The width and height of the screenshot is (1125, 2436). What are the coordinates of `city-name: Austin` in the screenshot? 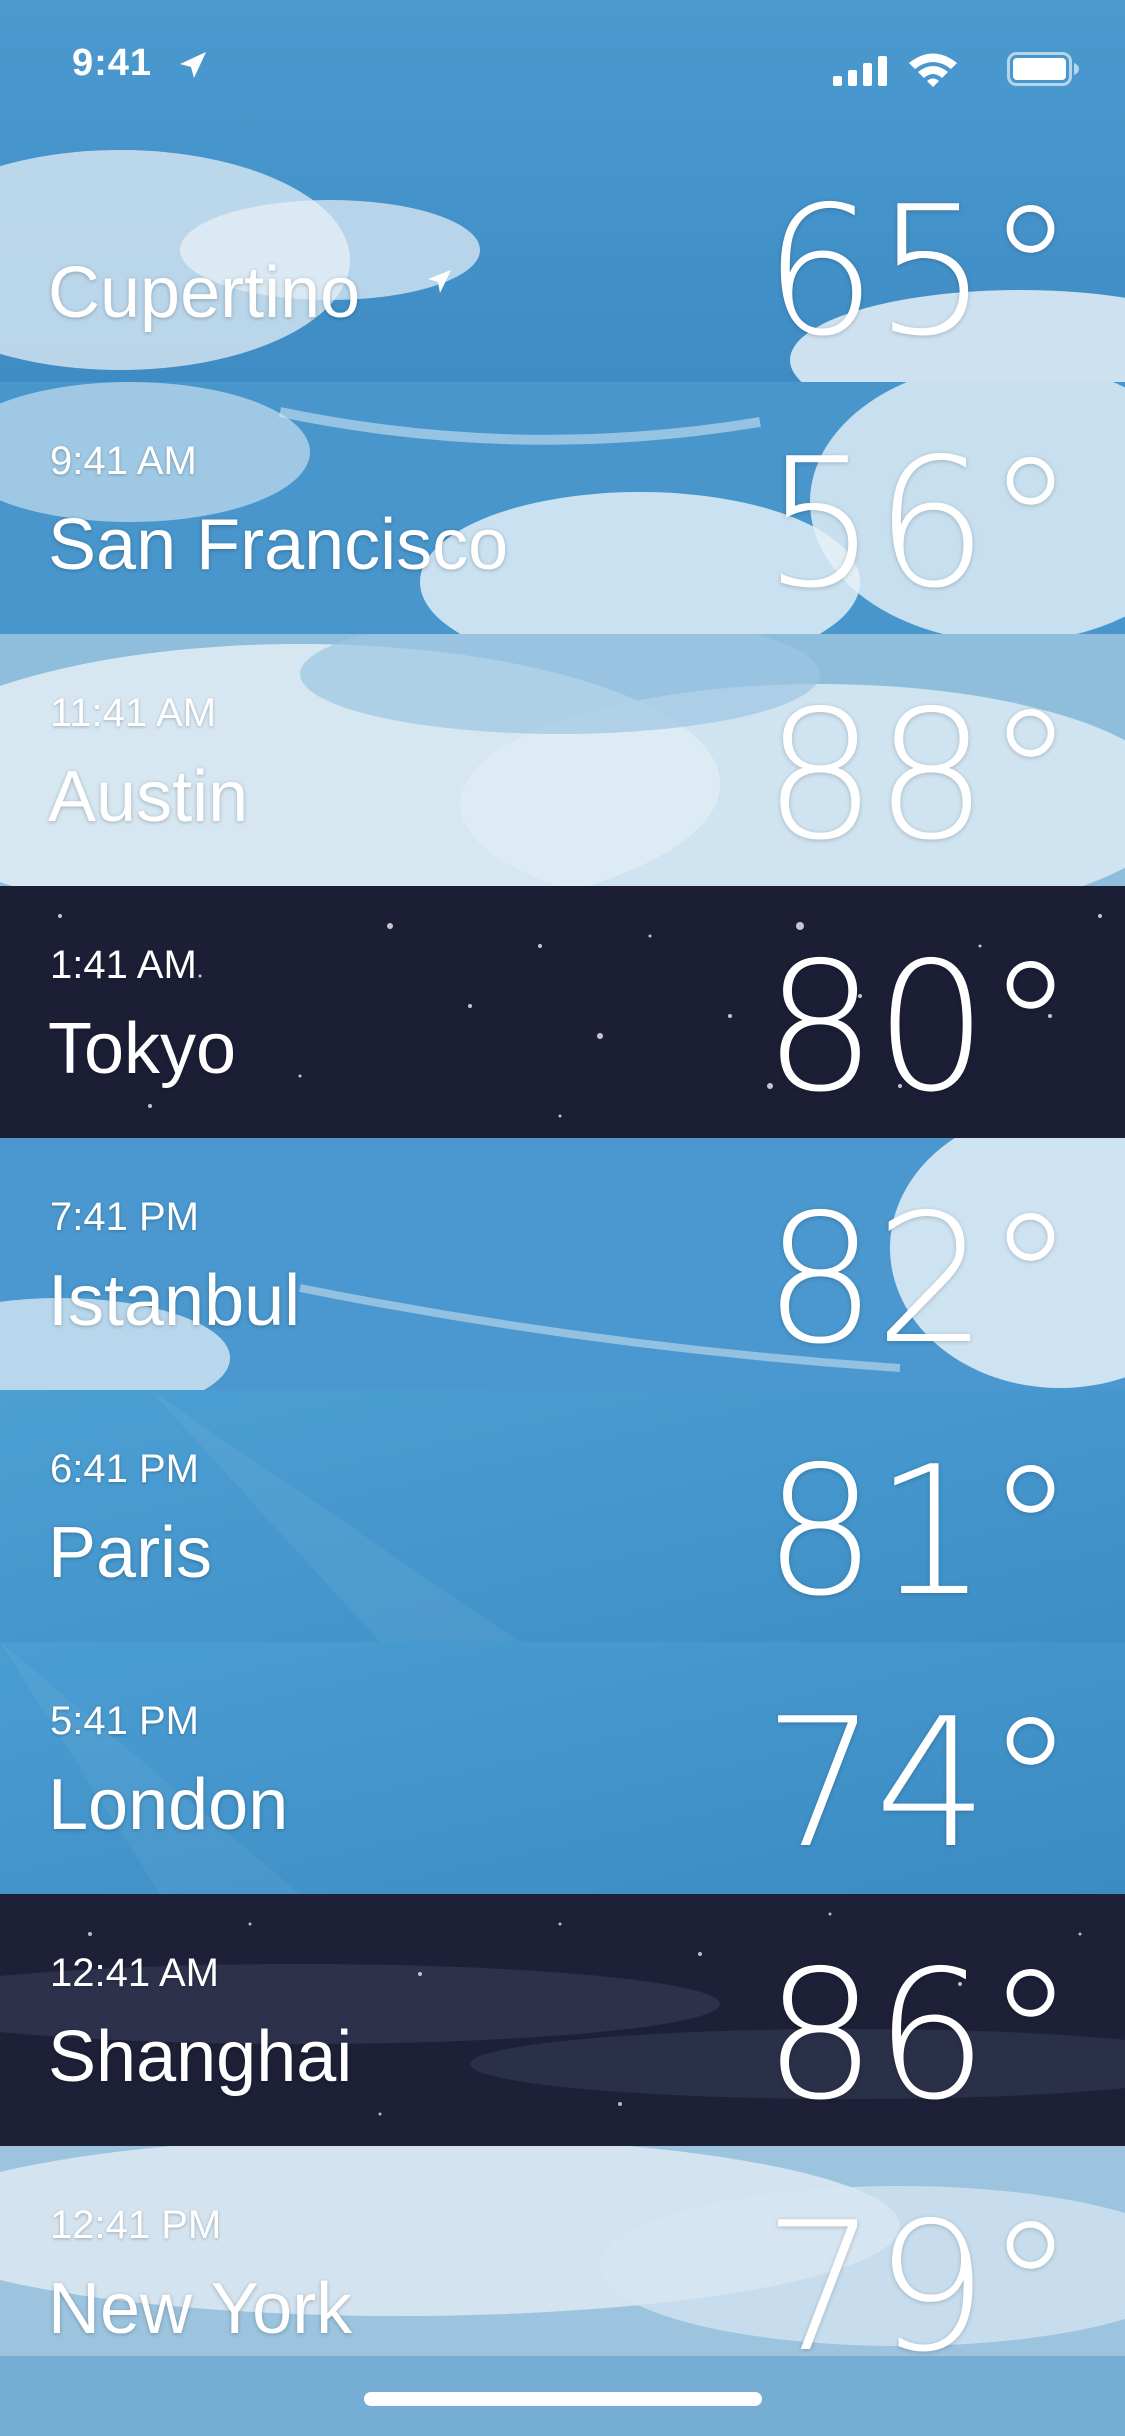 It's located at (148, 797).